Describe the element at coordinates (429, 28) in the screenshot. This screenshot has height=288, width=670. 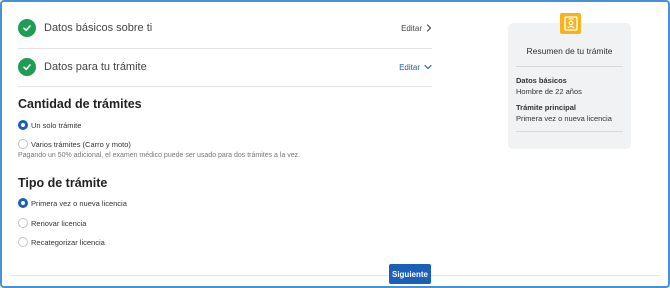
I see `chevron-right-icon` at that location.